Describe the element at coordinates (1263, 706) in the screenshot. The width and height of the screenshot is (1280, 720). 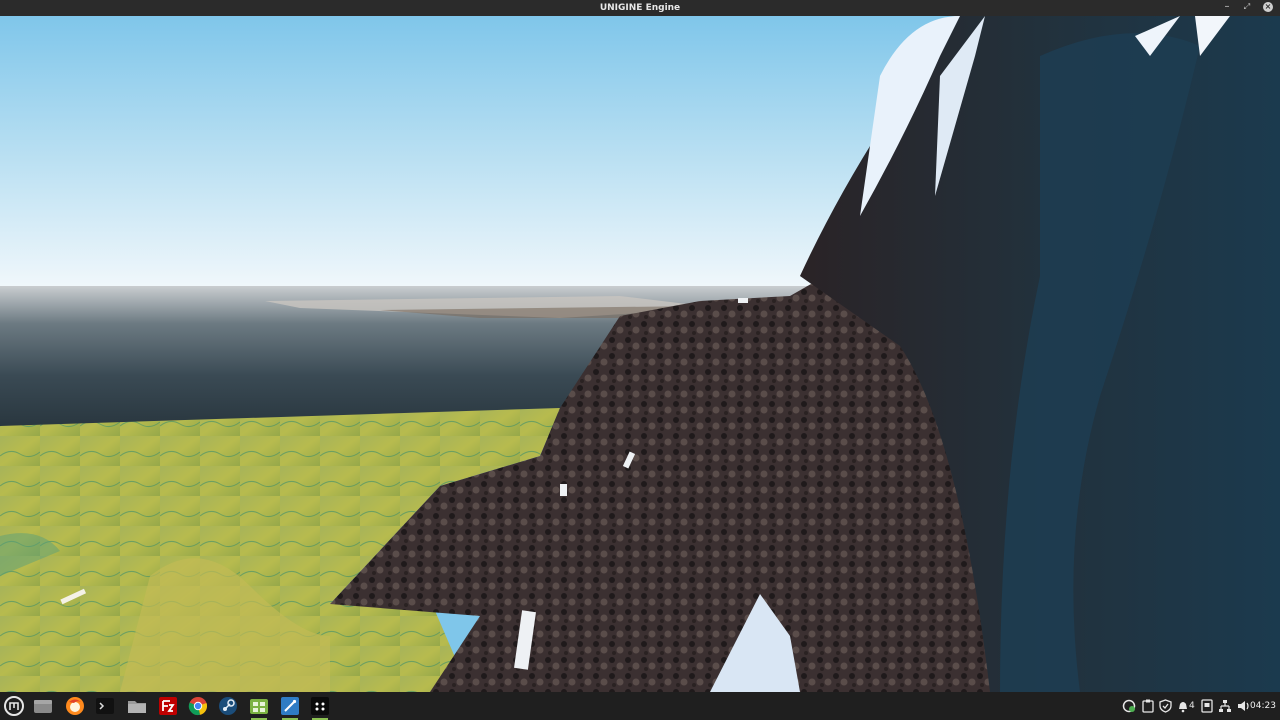
I see `clock: 04:23` at that location.